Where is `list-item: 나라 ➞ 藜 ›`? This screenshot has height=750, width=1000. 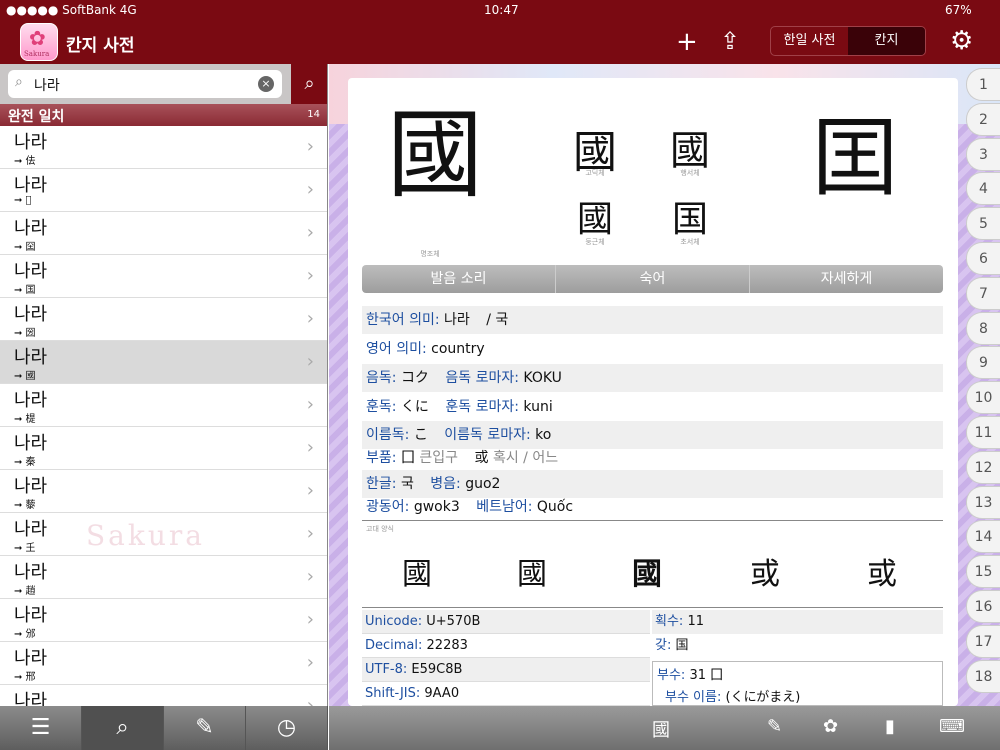 list-item: 나라 ➞ 藜 › is located at coordinates (163, 491).